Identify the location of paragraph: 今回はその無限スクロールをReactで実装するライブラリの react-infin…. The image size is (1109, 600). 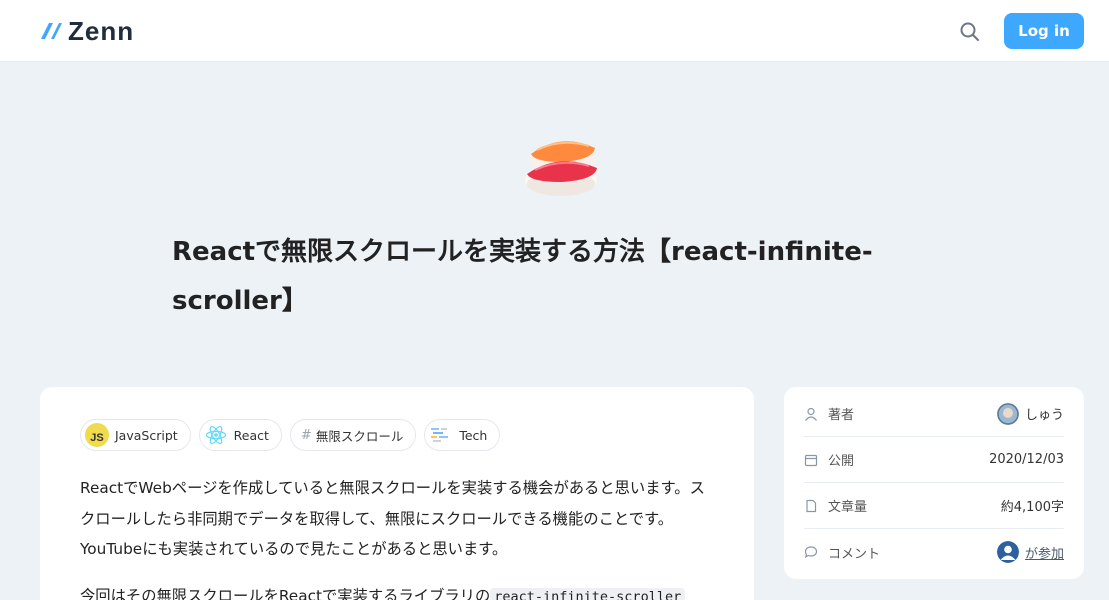
(400, 590).